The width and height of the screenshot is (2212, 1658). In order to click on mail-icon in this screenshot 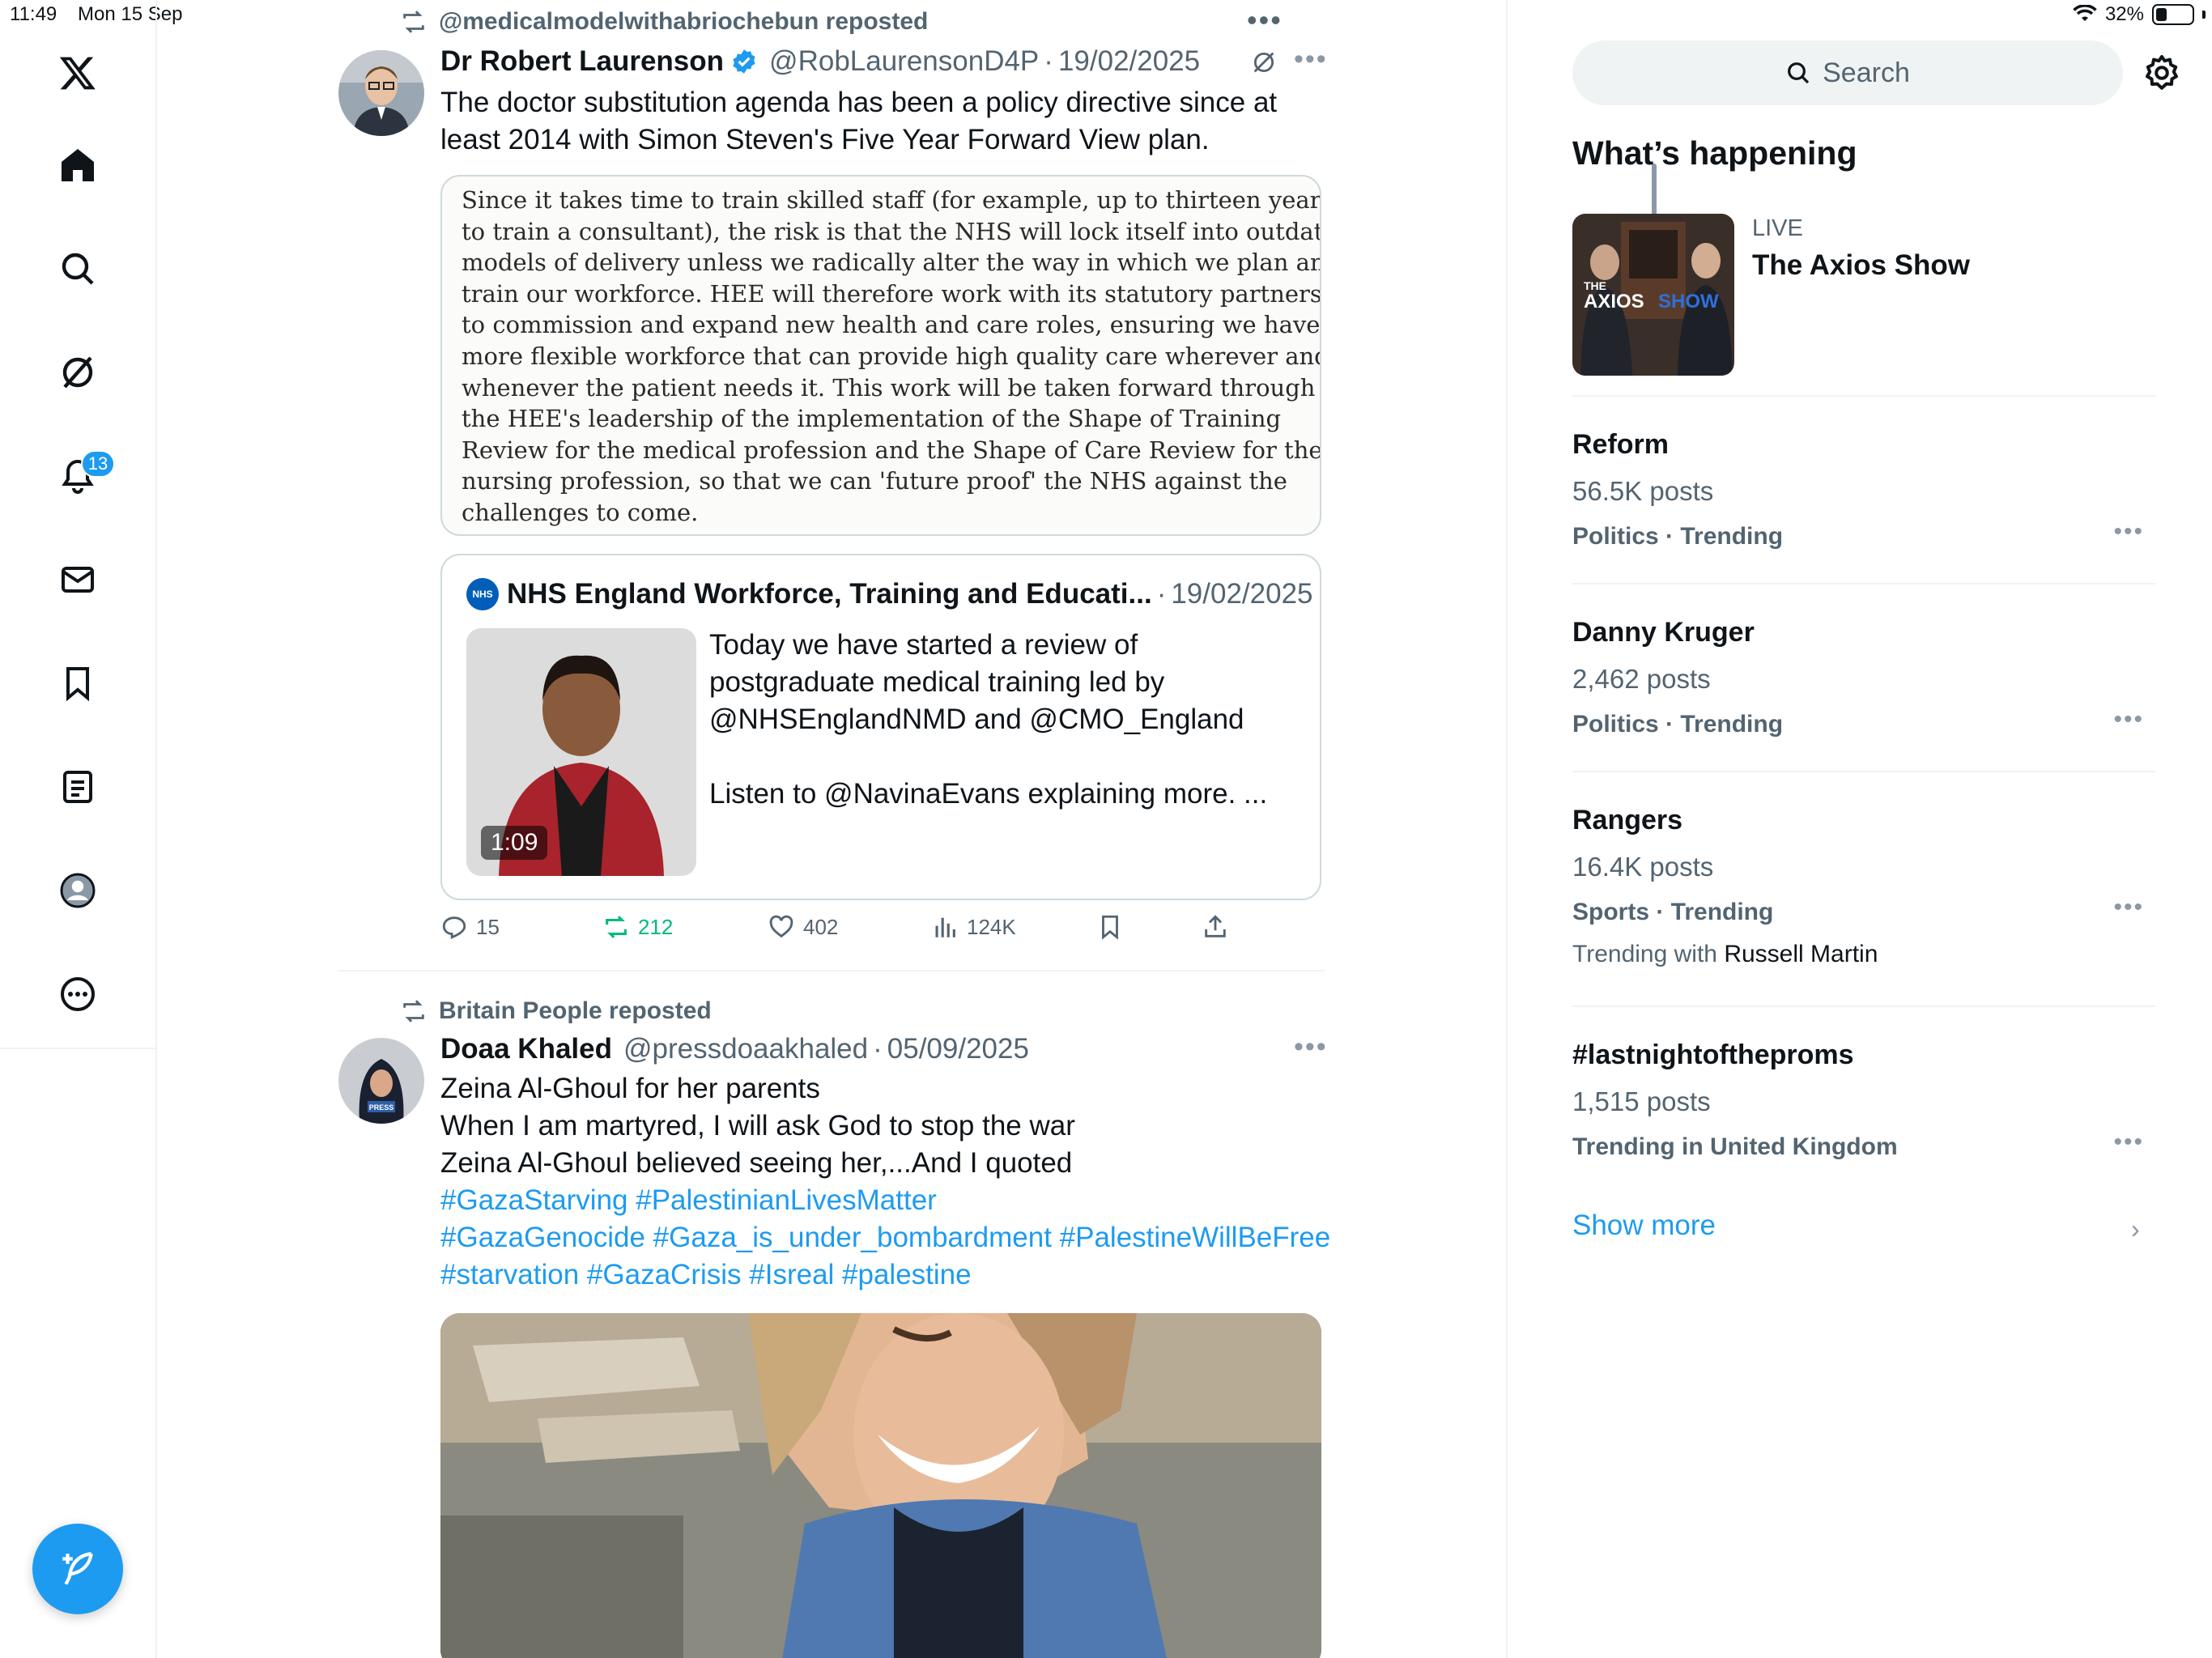, I will do `click(77, 579)`.